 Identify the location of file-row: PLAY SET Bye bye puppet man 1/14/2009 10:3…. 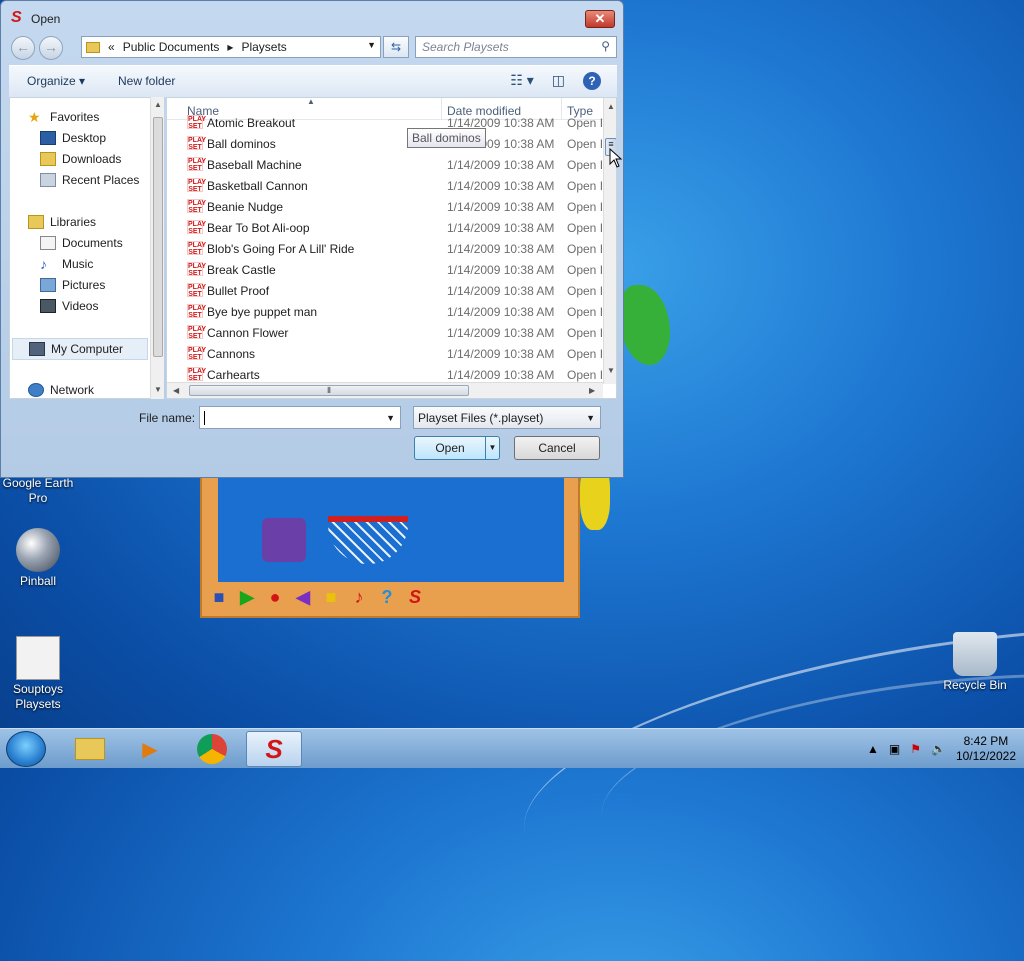
(385, 311).